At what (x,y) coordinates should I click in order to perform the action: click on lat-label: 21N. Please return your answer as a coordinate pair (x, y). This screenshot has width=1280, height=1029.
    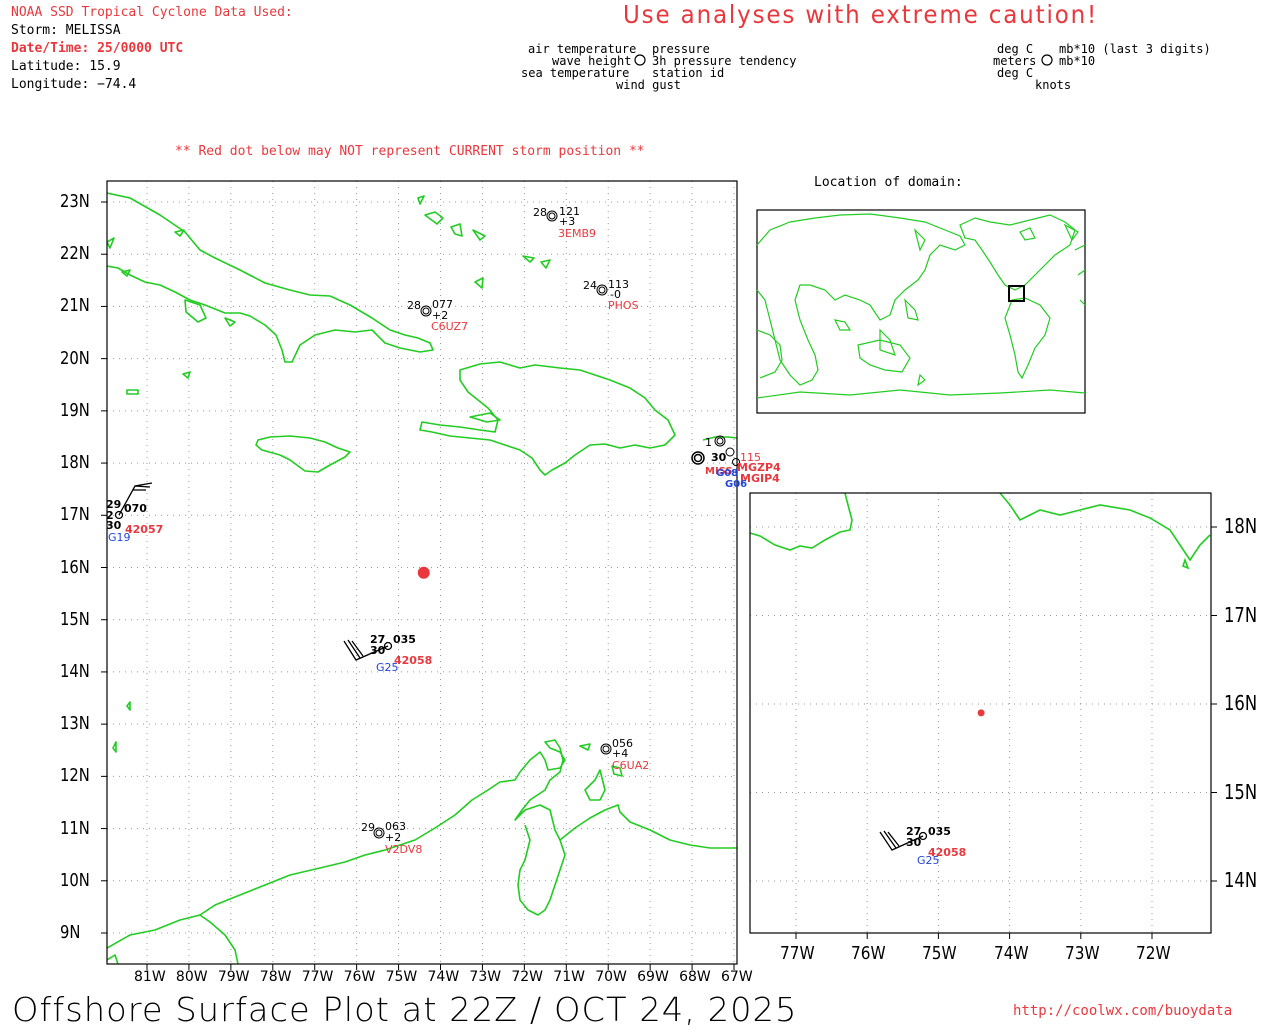
    Looking at the image, I should click on (75, 306).